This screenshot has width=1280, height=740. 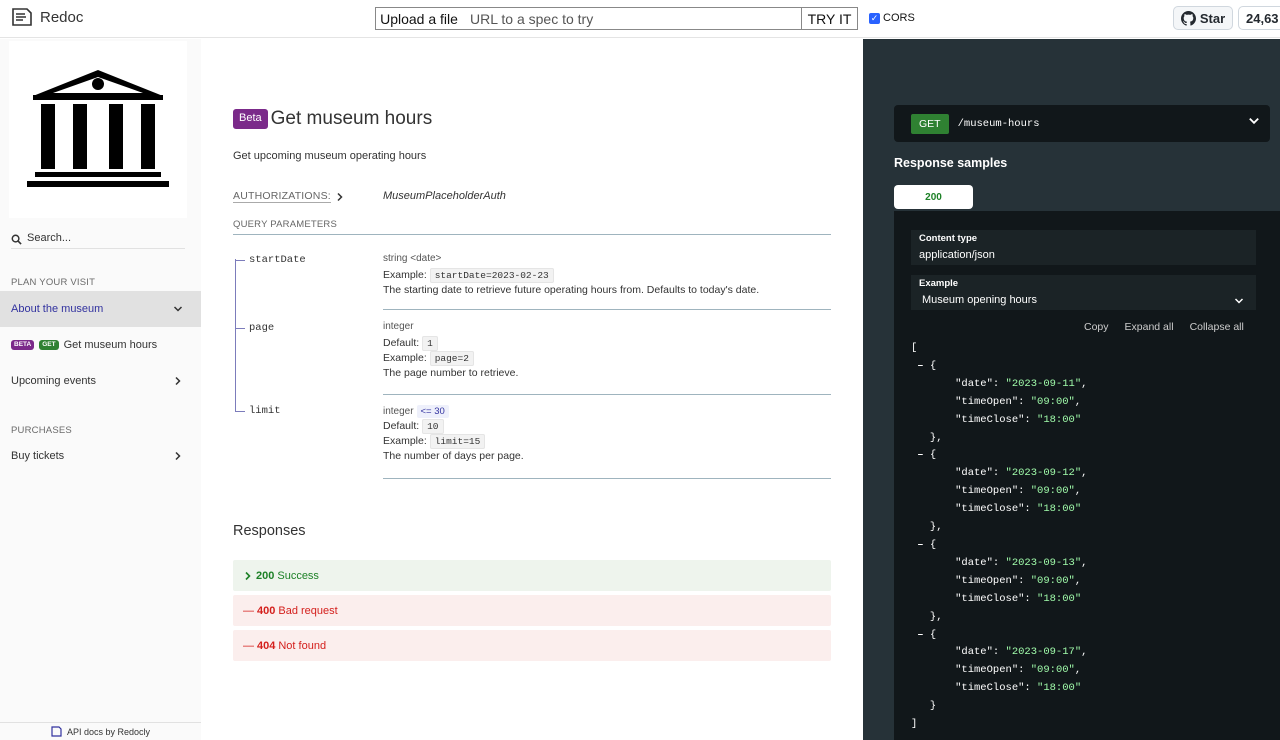 What do you see at coordinates (1096, 327) in the screenshot?
I see `copy-button: Copy` at bounding box center [1096, 327].